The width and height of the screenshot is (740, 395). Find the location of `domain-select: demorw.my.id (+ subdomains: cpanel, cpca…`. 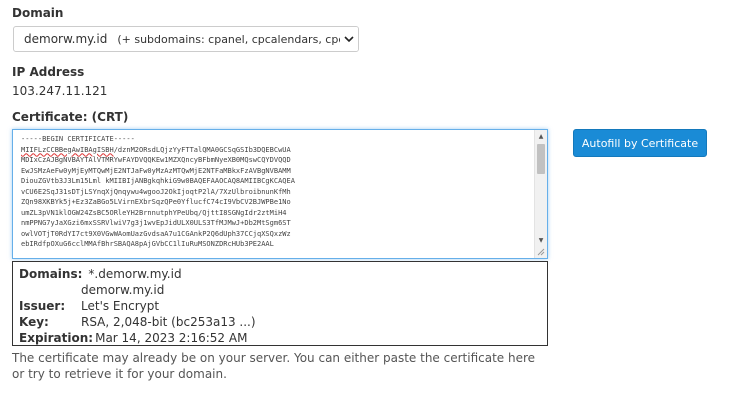

domain-select: demorw.my.id (+ subdomains: cpanel, cpca… is located at coordinates (186, 39).